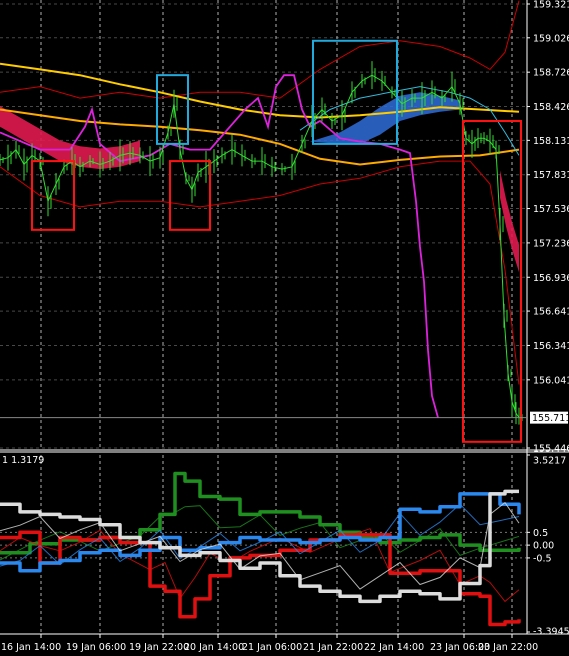  Describe the element at coordinates (551, 5) in the screenshot. I see `y-tick-label: 159.321` at that location.